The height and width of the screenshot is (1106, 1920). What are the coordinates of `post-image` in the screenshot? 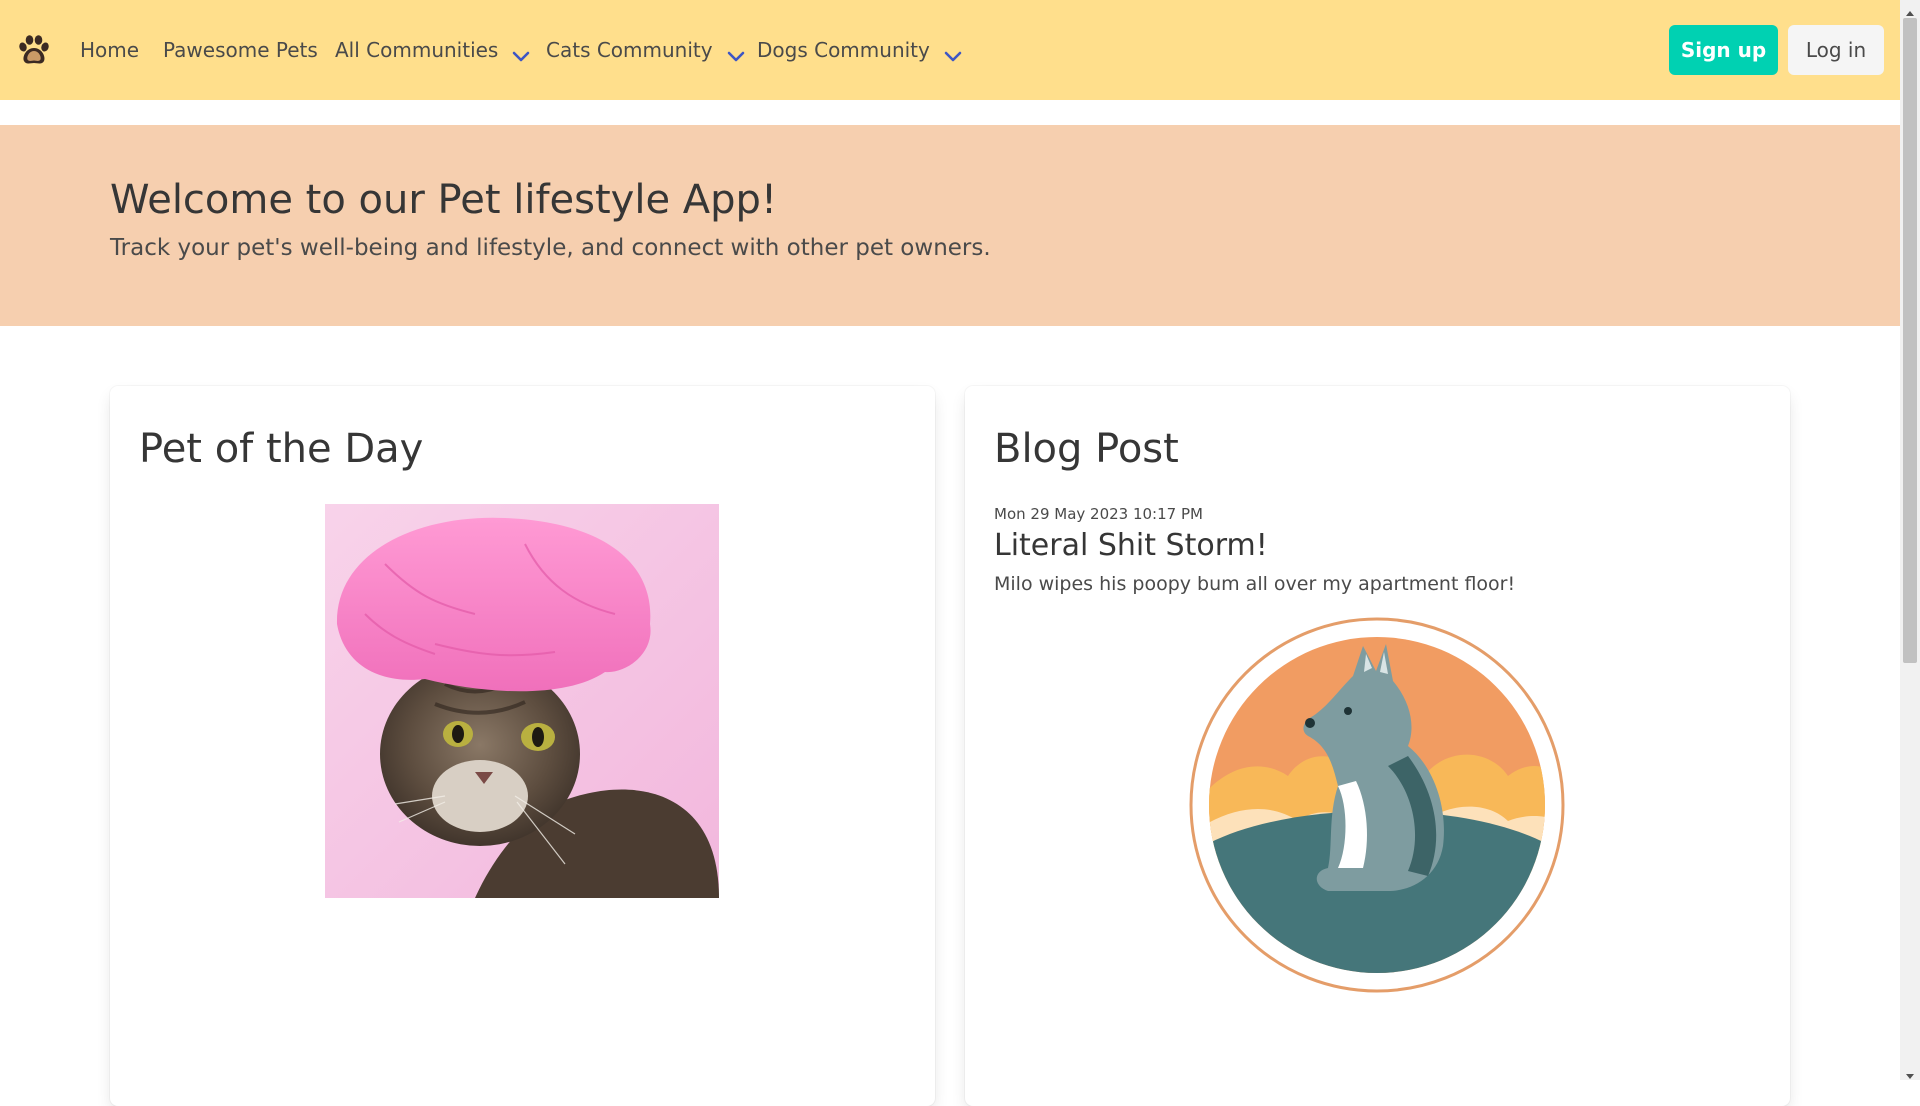 It's located at (1377, 805).